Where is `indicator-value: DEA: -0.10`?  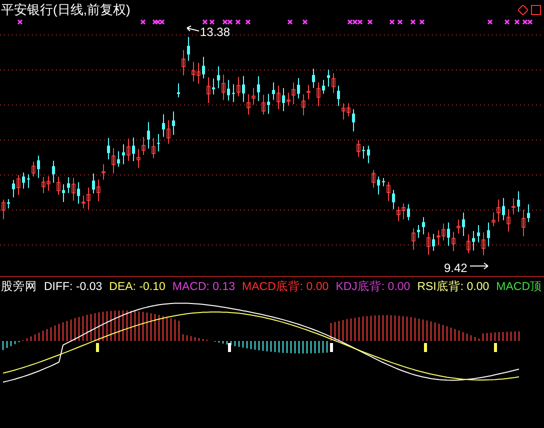 indicator-value: DEA: -0.10 is located at coordinates (137, 287).